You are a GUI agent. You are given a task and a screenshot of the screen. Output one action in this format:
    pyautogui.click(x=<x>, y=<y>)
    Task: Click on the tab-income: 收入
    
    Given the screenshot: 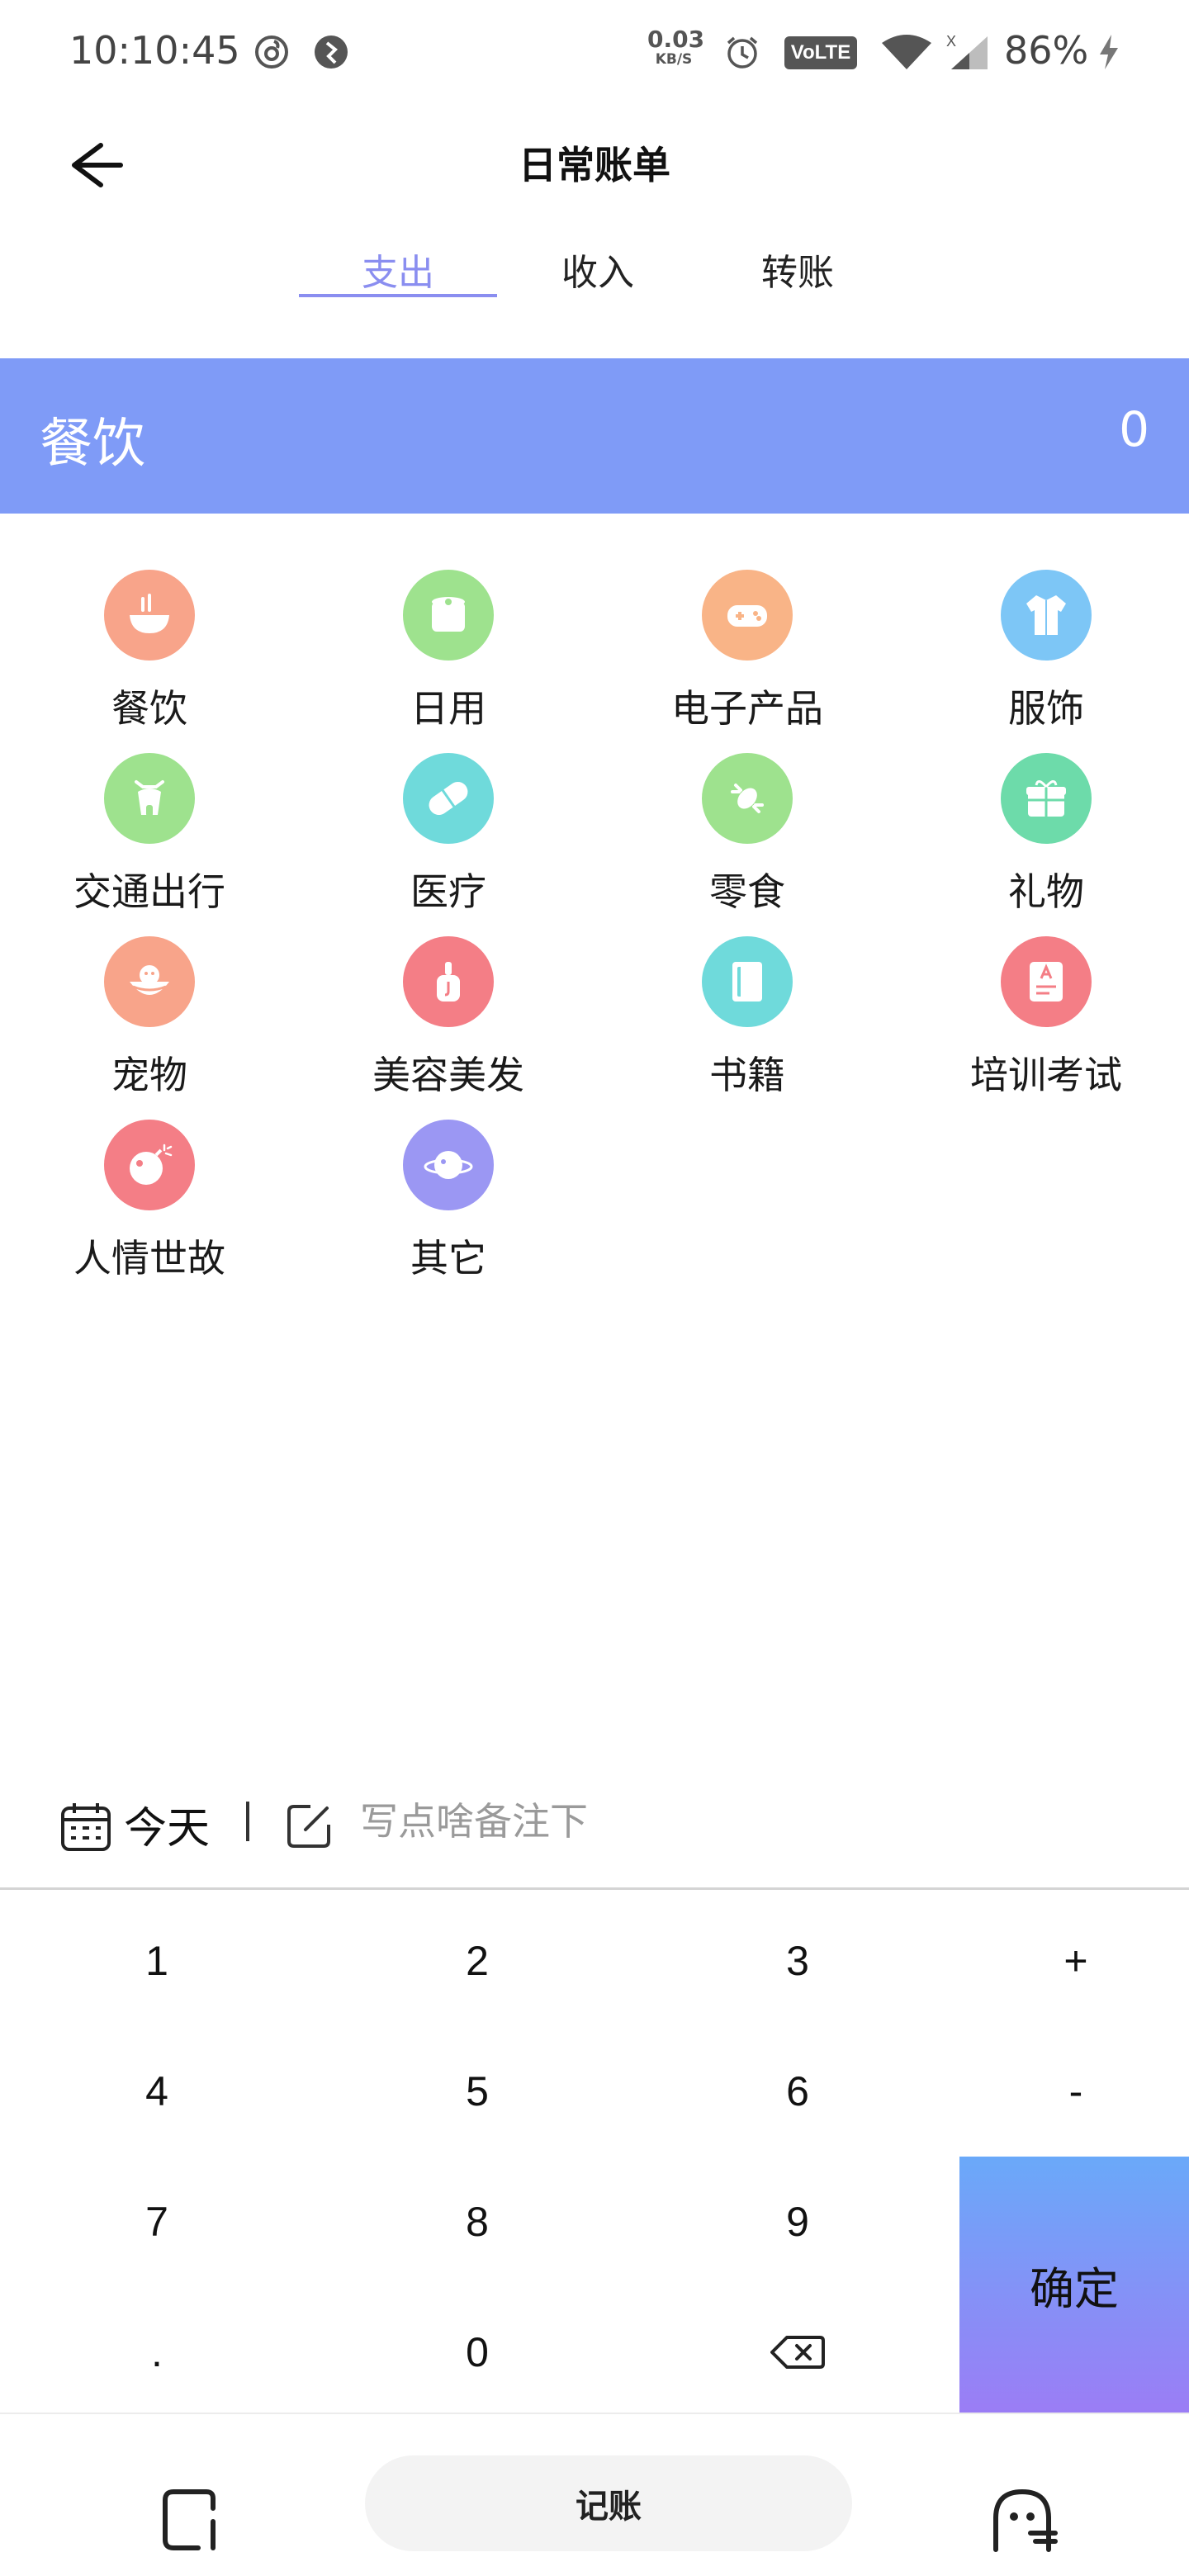 What is the action you would take?
    pyautogui.click(x=598, y=269)
    